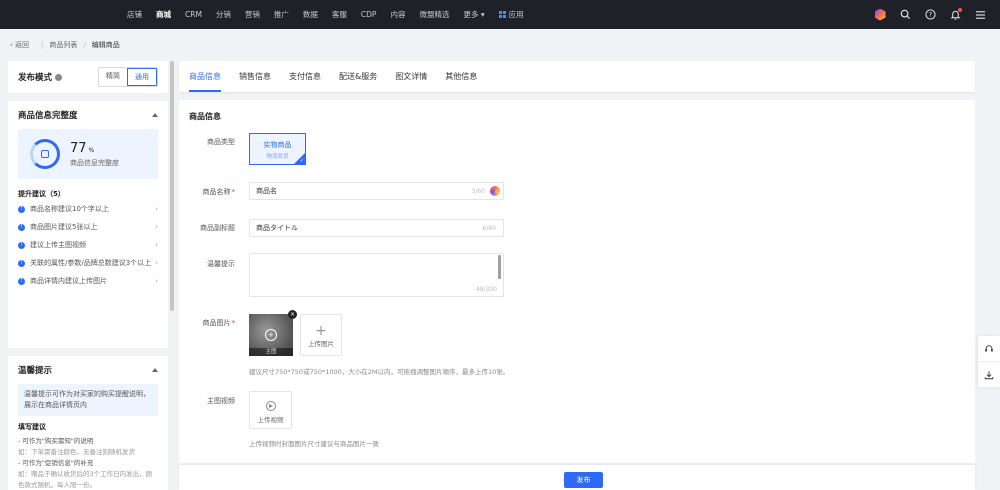 The width and height of the screenshot is (1000, 490). I want to click on breadcrumb: ‹ 返回 | 商品列表 / 编辑商品, so click(500, 45).